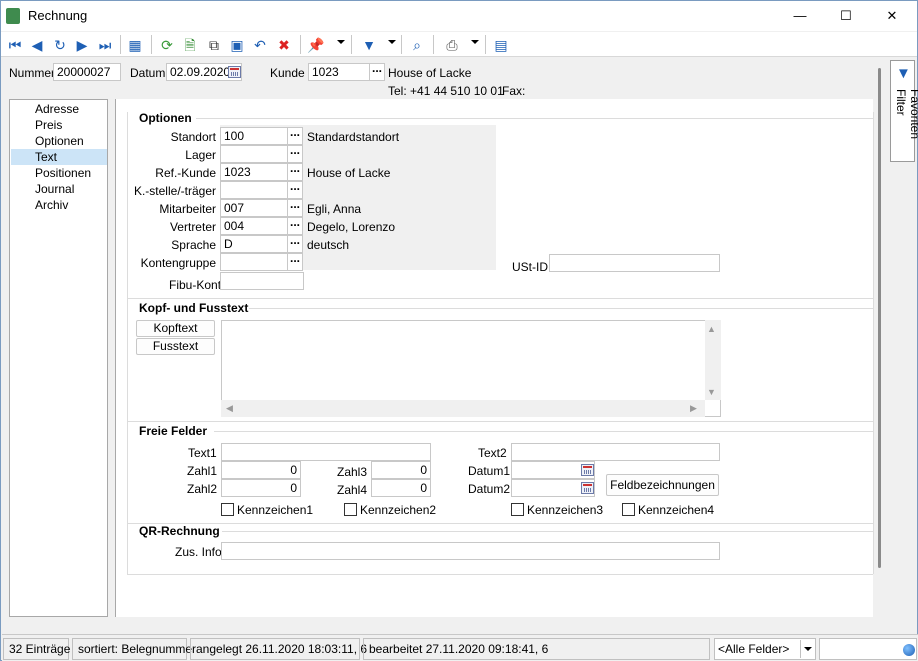 This screenshot has height=661, width=918. I want to click on calendar-icon, so click(234, 72).